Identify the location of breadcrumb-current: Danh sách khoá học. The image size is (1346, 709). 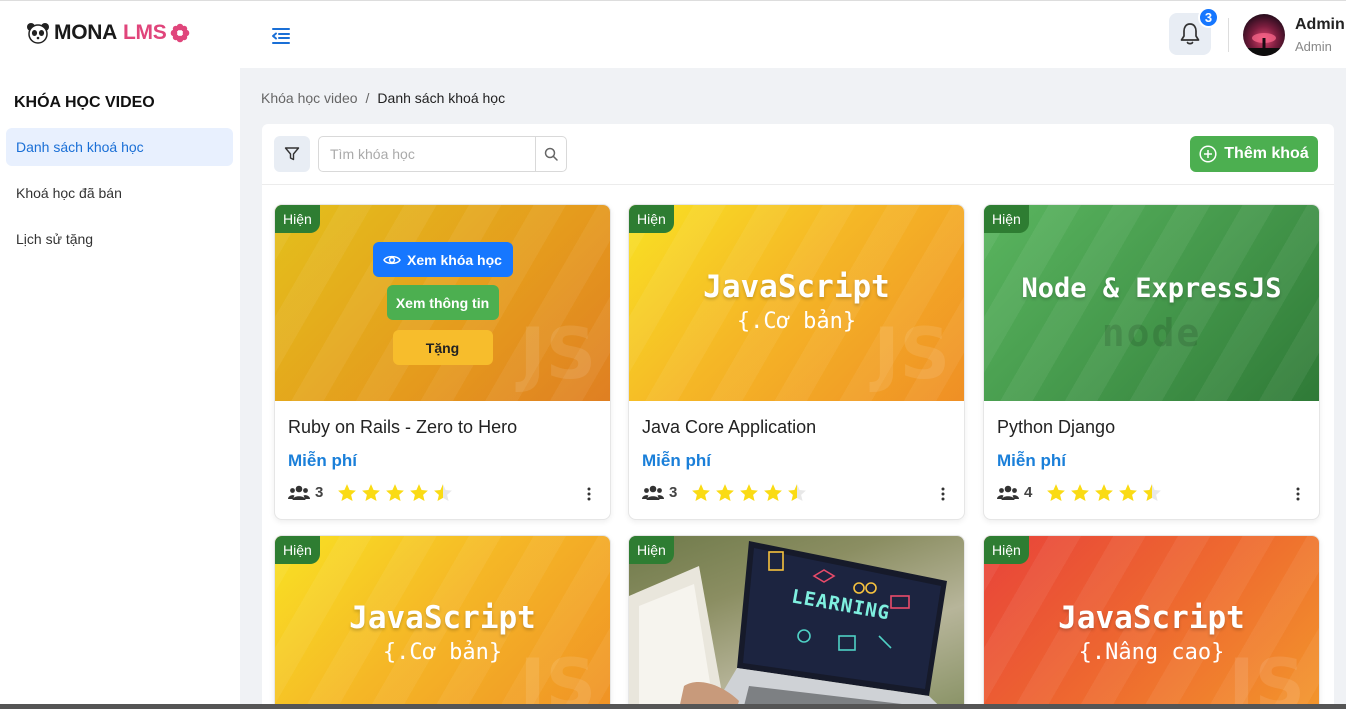
(441, 98).